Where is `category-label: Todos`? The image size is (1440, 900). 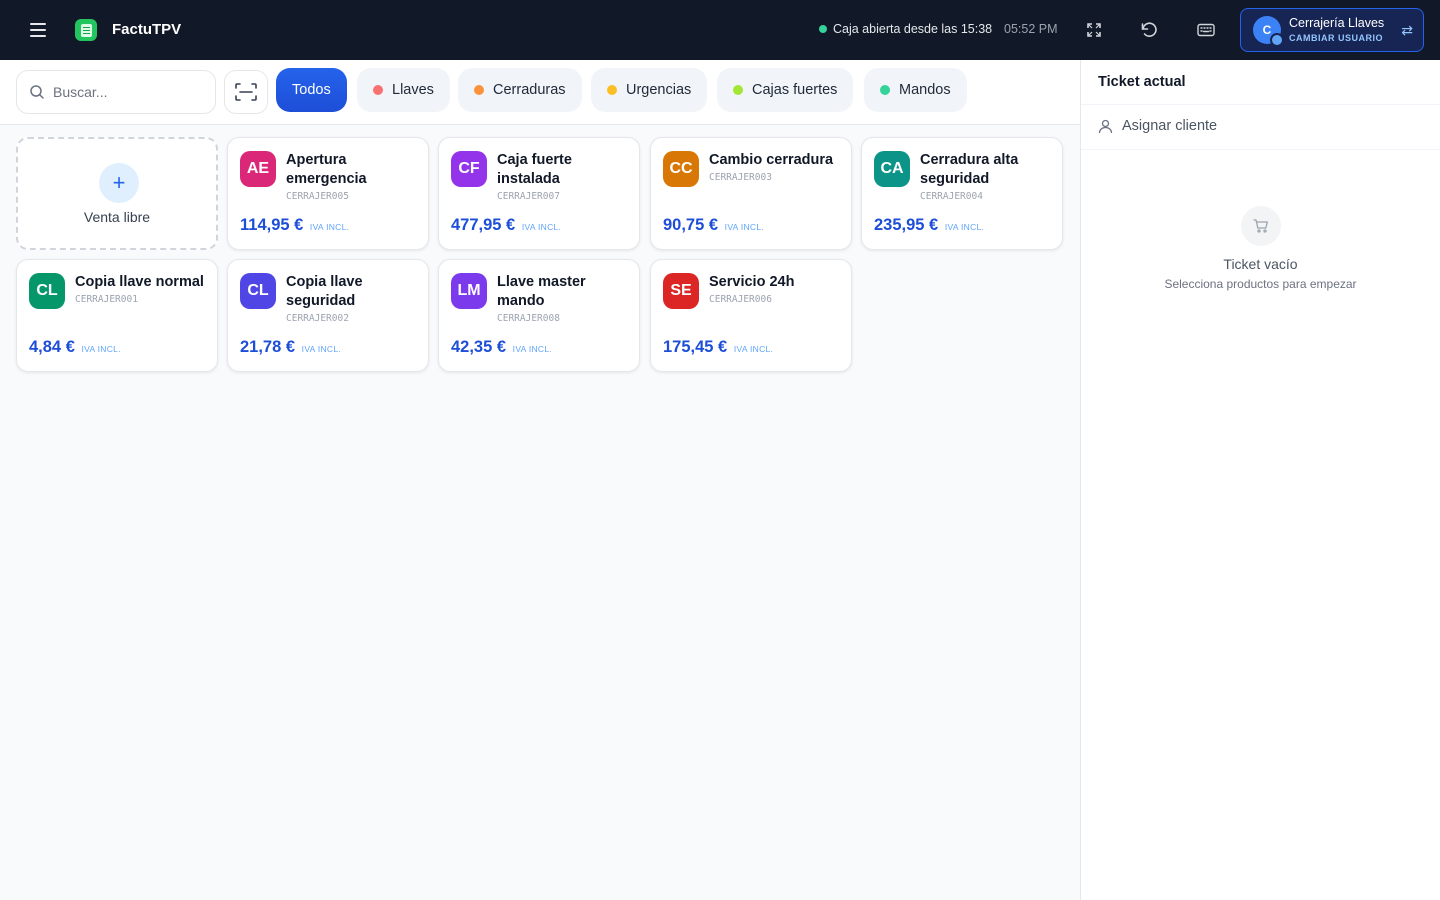
category-label: Todos is located at coordinates (311, 90).